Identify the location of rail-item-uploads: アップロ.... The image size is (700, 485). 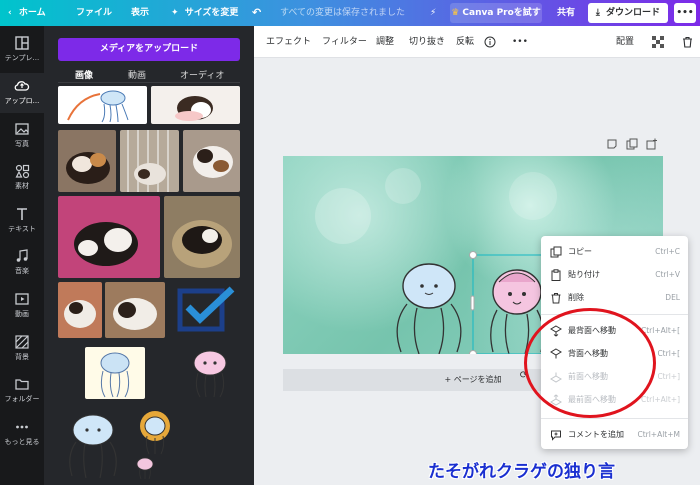
(22, 93).